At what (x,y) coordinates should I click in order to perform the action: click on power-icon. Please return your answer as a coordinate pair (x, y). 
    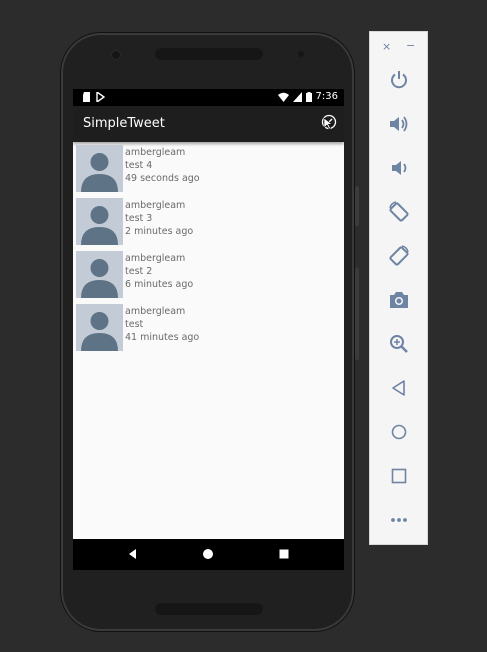
    Looking at the image, I should click on (399, 80).